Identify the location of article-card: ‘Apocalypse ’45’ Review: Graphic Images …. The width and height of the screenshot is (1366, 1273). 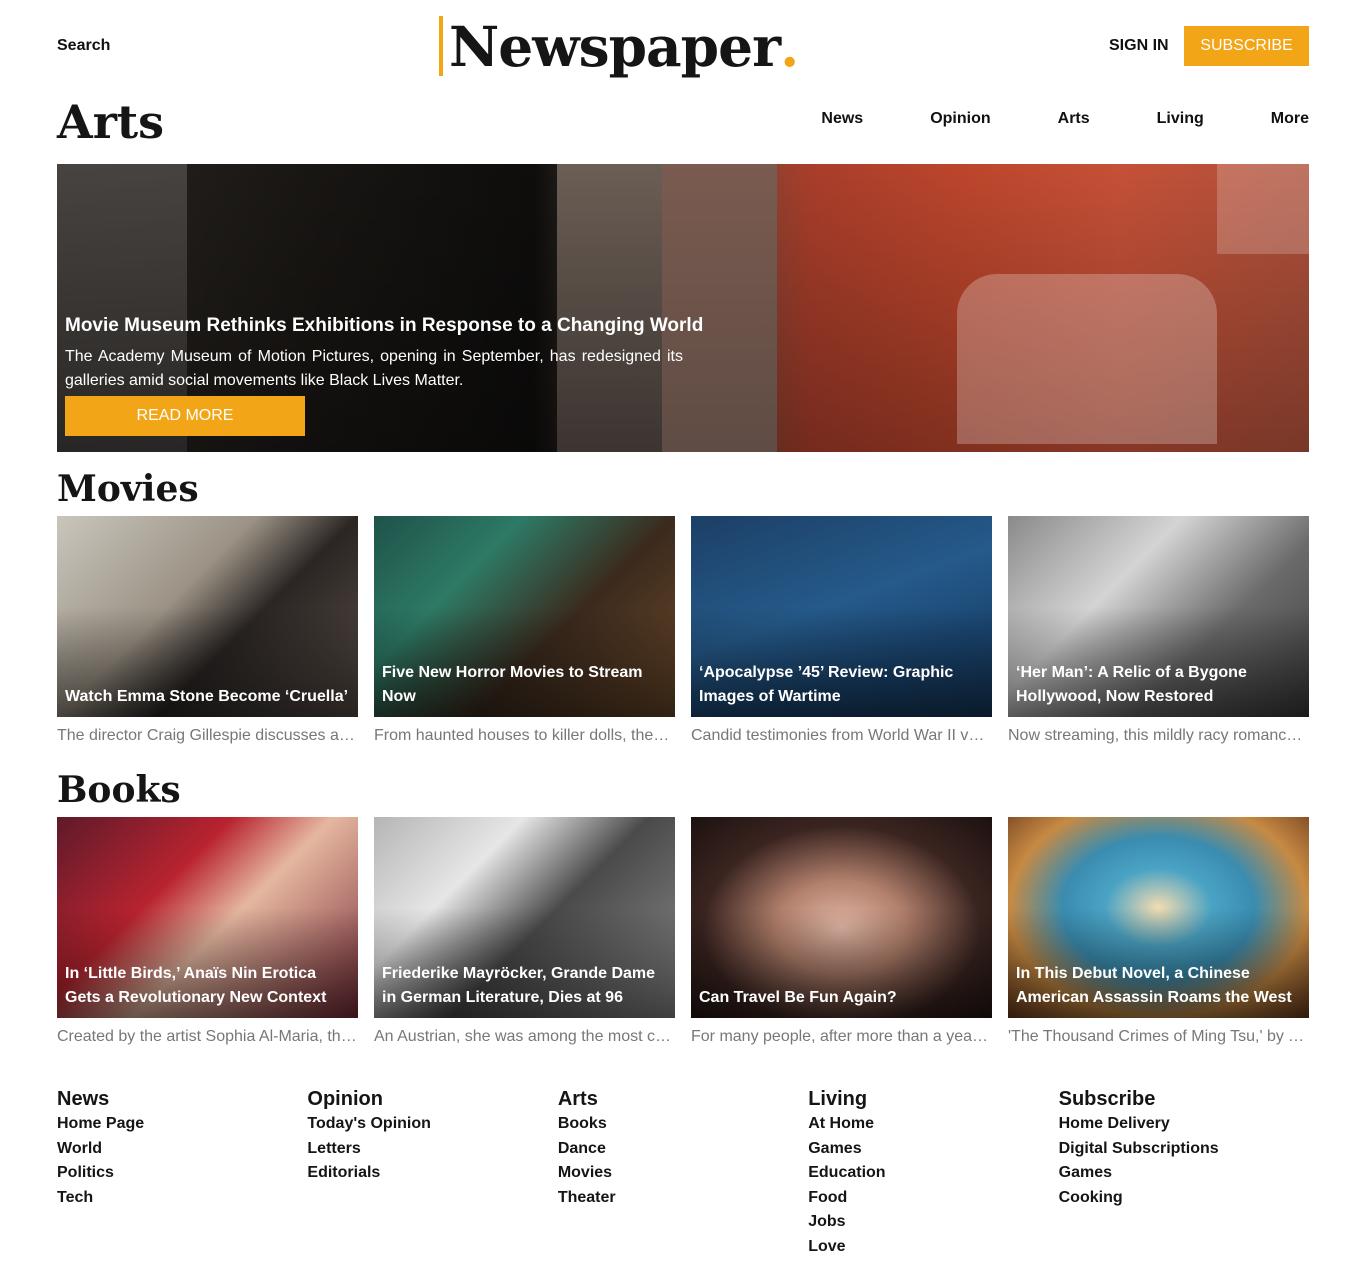
(841, 630).